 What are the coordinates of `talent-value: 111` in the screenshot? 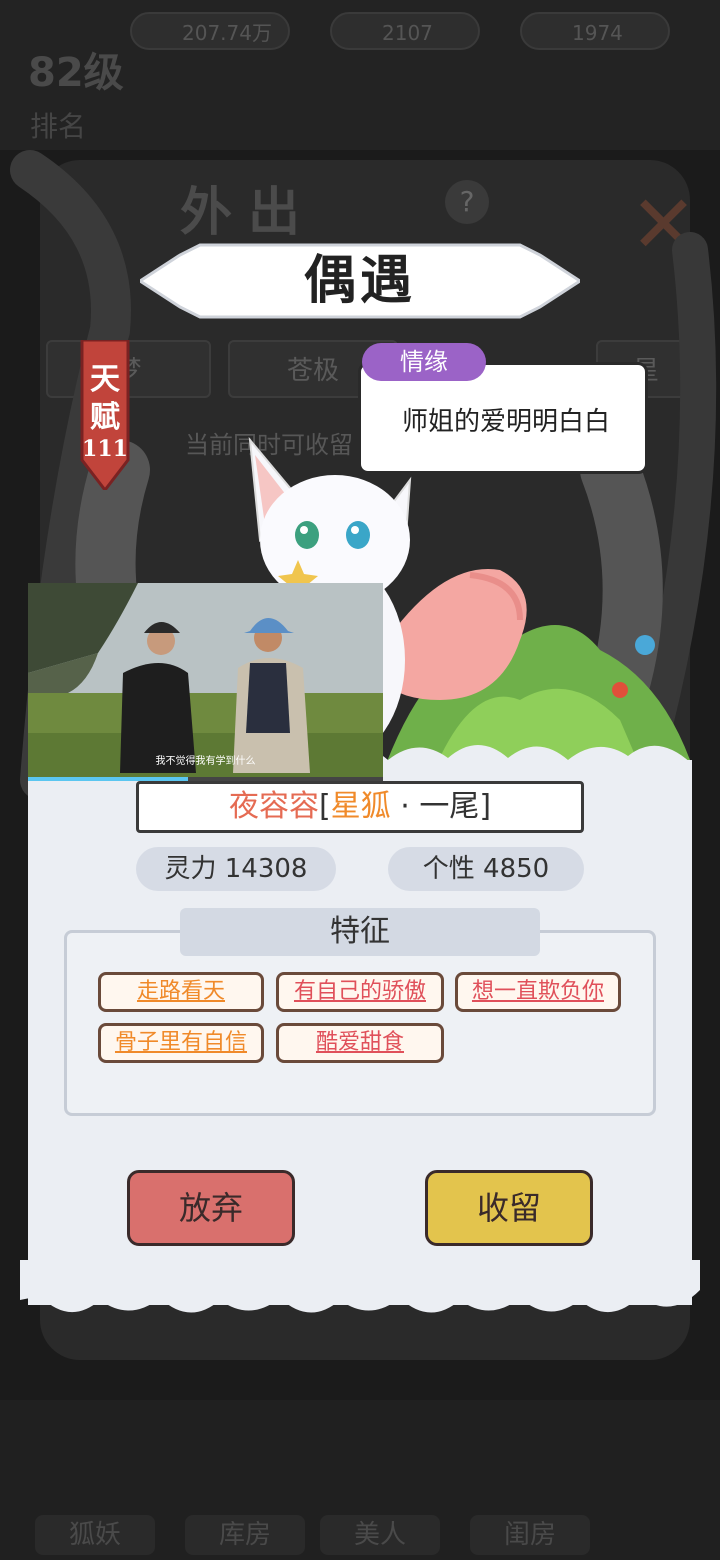 It's located at (105, 449).